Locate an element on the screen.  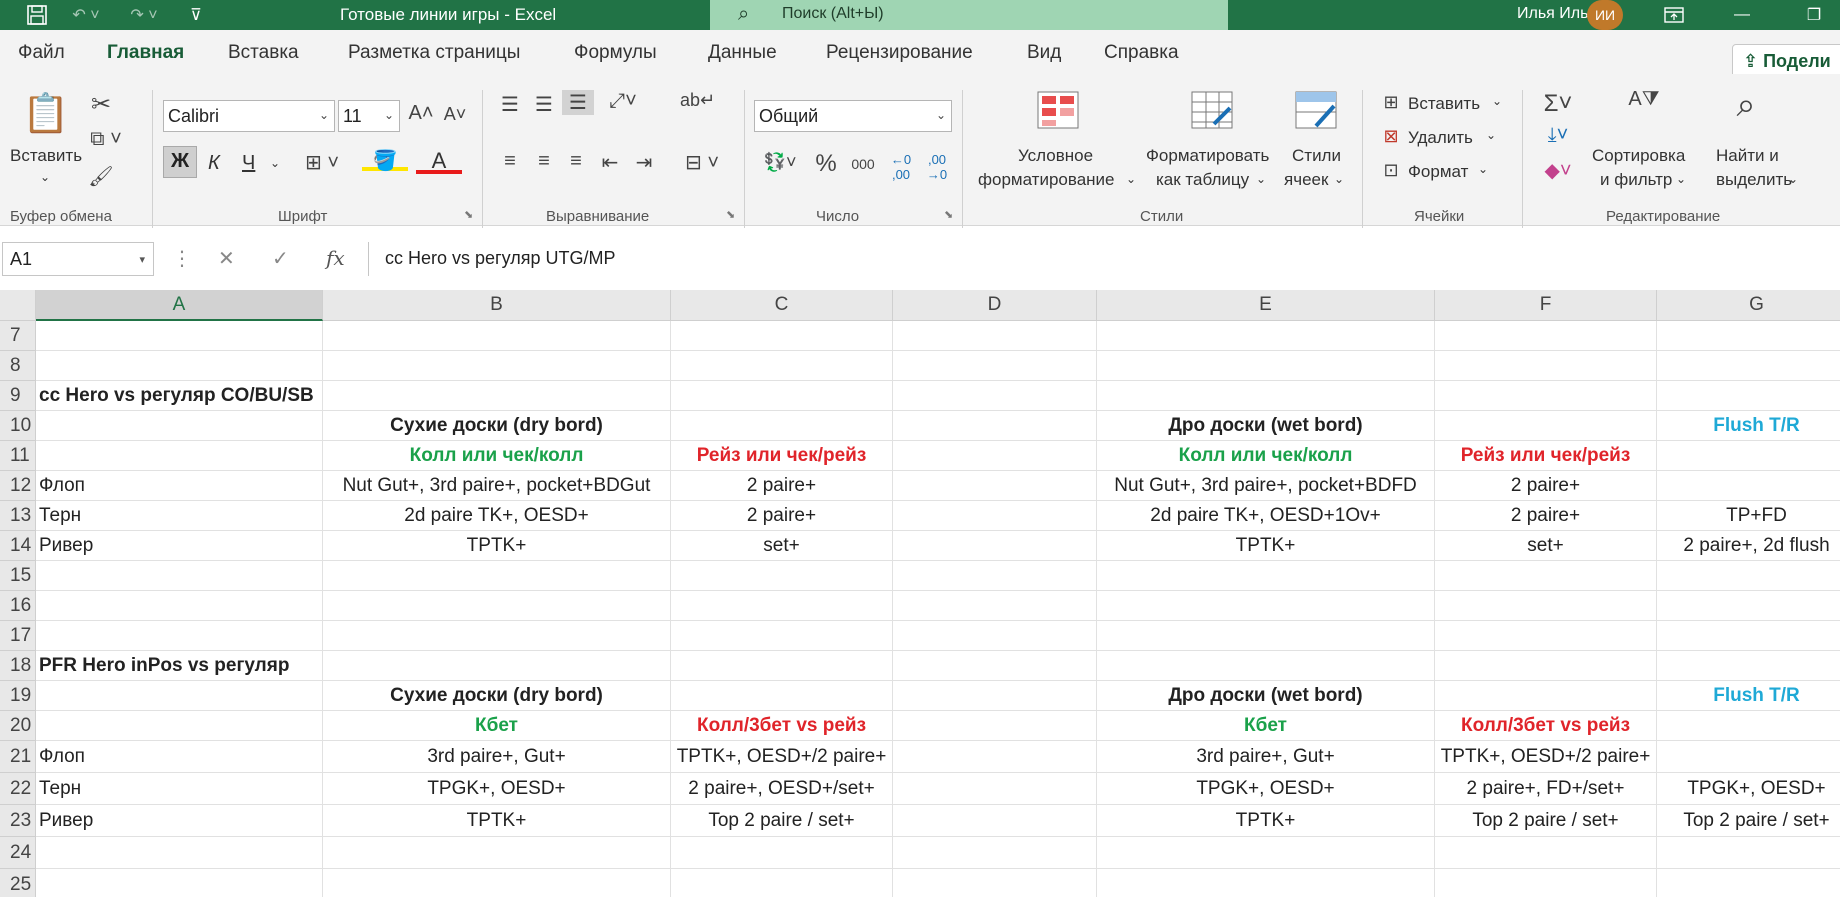
find-select-label-1: Найти и is located at coordinates (1747, 156).